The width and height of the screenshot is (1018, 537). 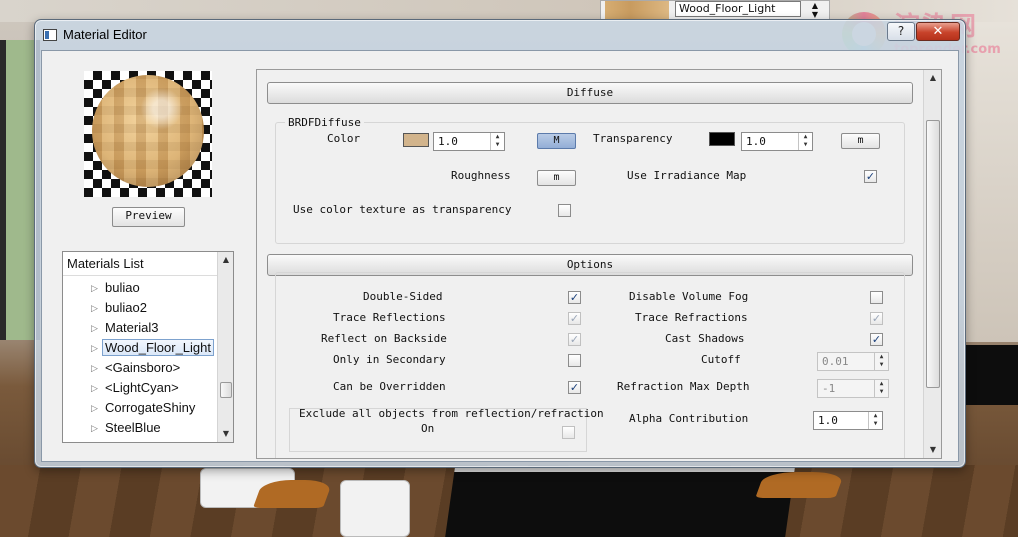 What do you see at coordinates (105, 34) in the screenshot?
I see `window-title: Material Editor` at bounding box center [105, 34].